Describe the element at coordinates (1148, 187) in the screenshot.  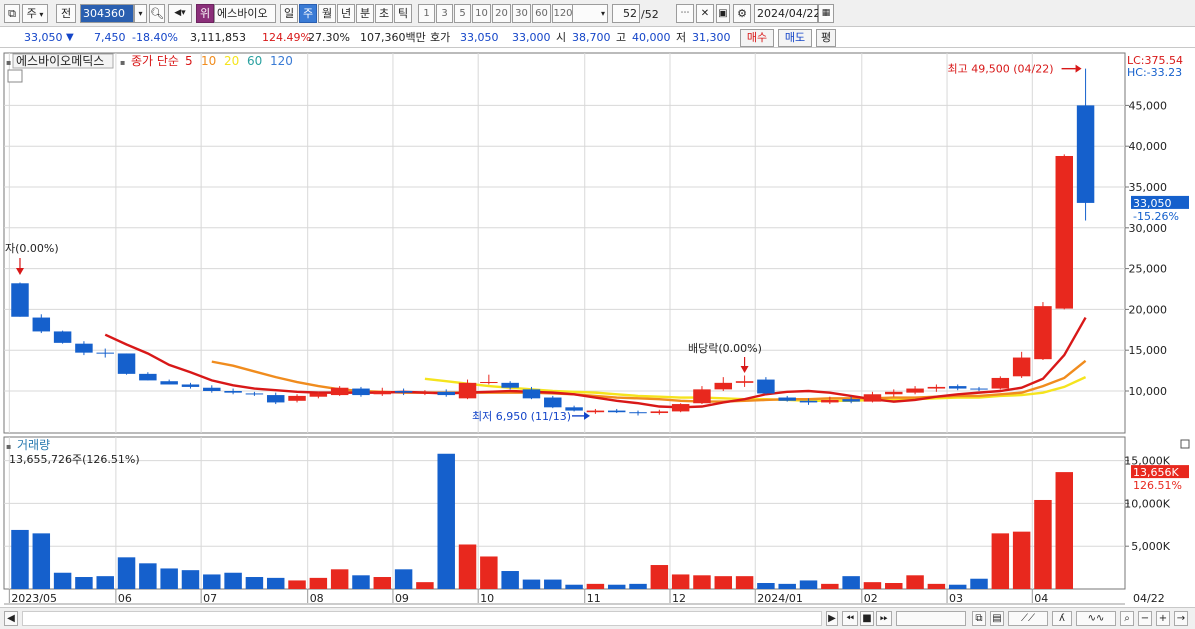
I see `price-tick-label: 35,000` at that location.